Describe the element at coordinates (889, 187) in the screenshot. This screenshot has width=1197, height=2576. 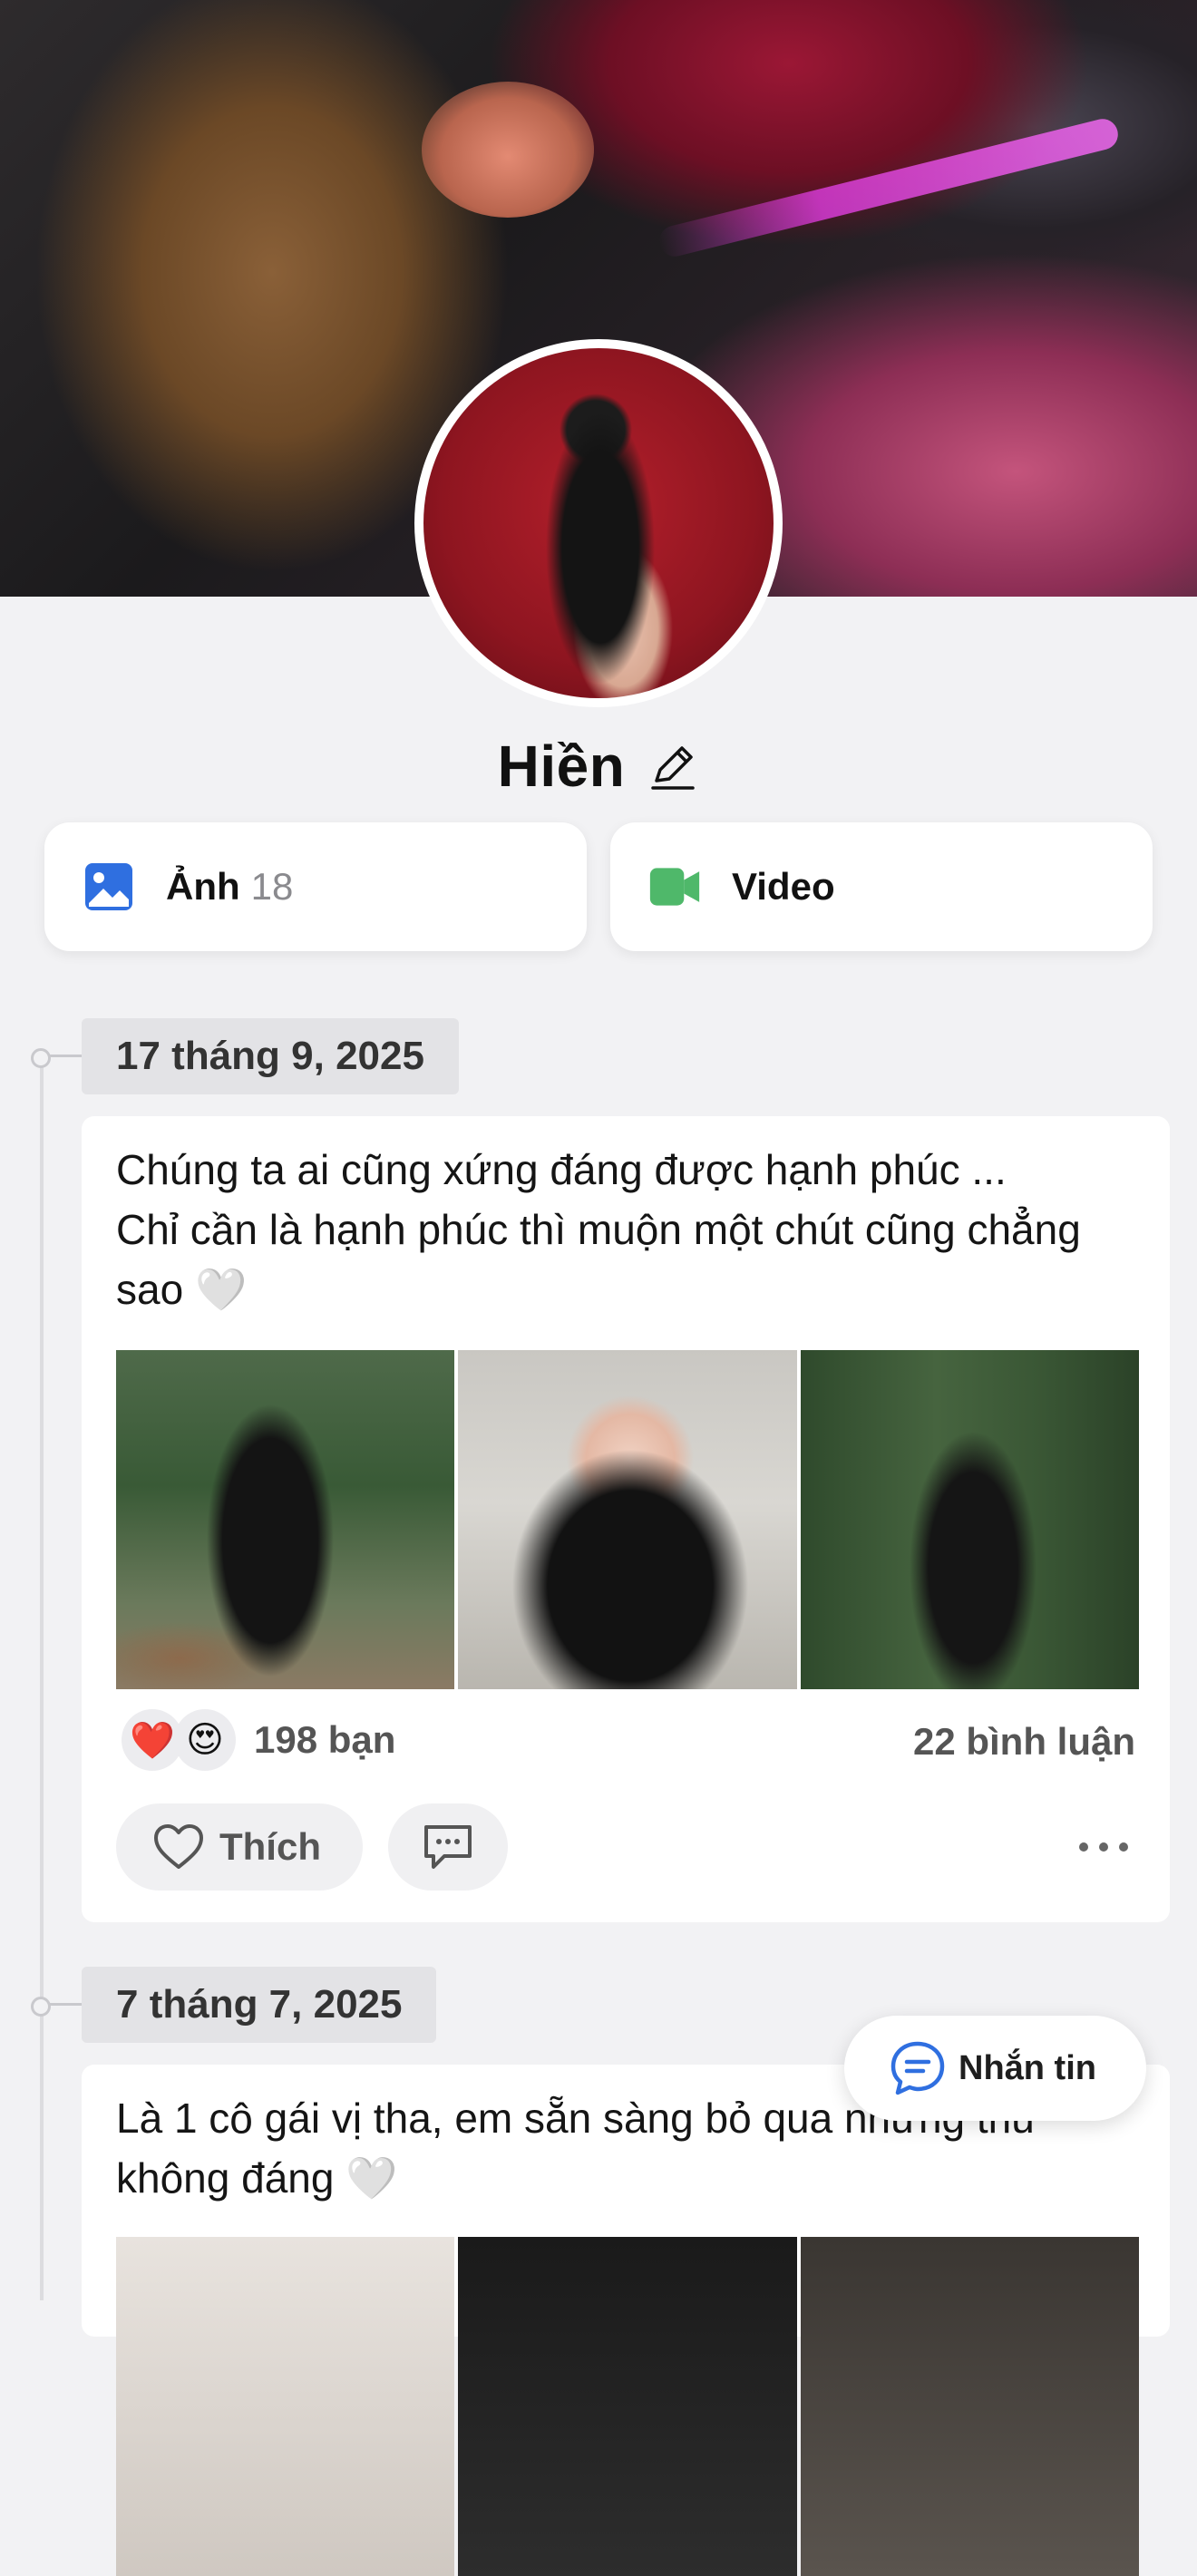
I see `cover-ambient-light` at that location.